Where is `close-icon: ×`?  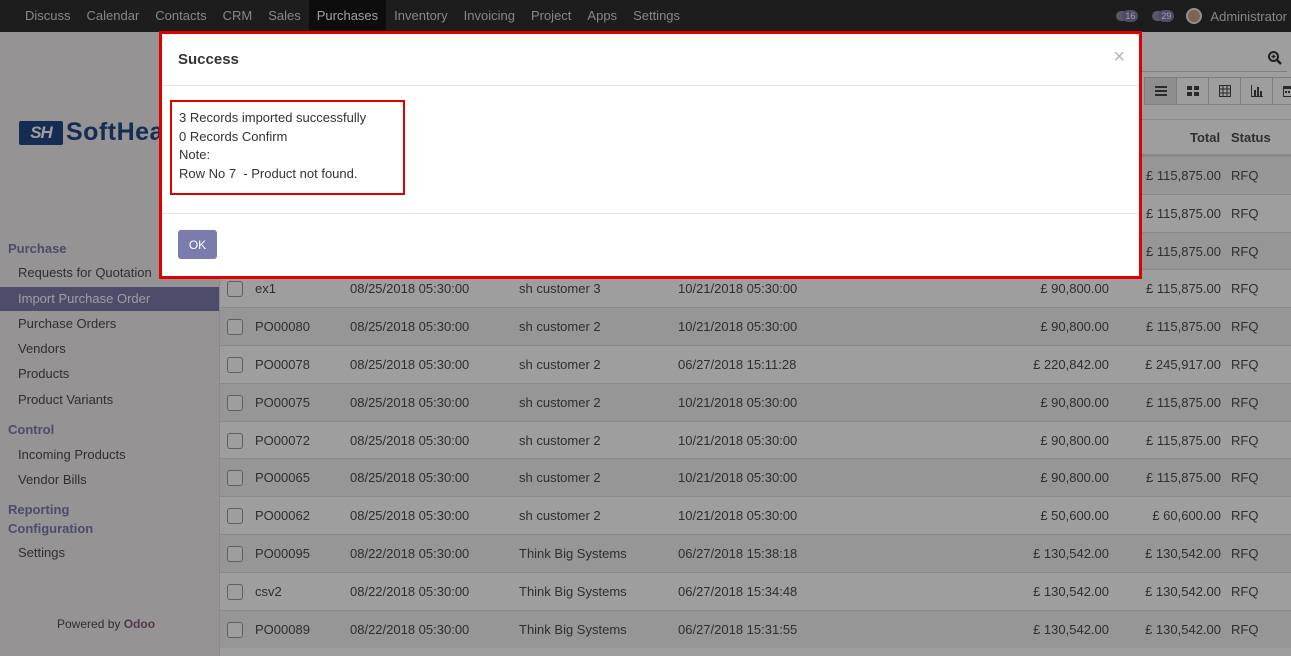
close-icon: × is located at coordinates (1119, 57).